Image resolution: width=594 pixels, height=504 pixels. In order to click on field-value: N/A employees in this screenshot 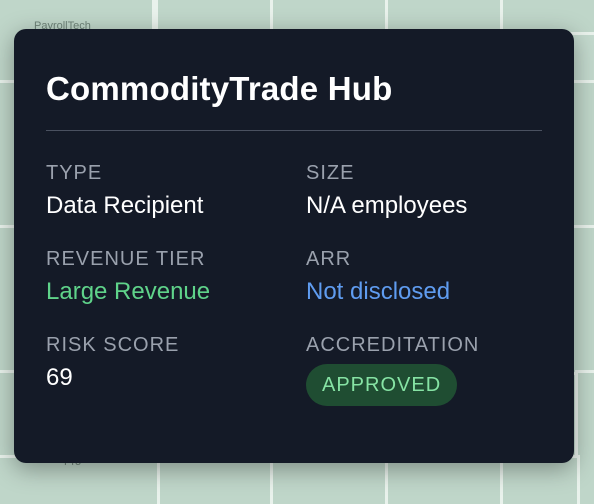, I will do `click(387, 205)`.